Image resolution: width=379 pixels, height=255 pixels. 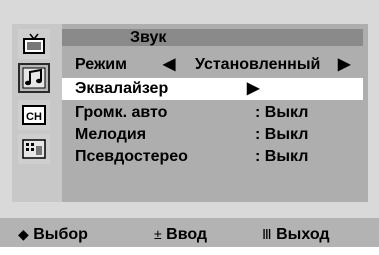 What do you see at coordinates (282, 134) in the screenshot?
I see `melody-value: : Выкл` at bounding box center [282, 134].